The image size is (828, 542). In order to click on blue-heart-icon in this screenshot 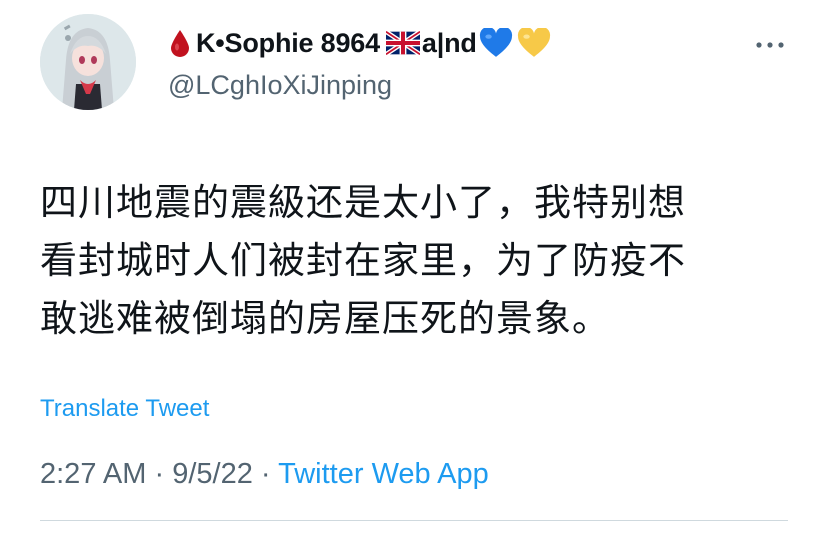, I will do `click(496, 43)`.